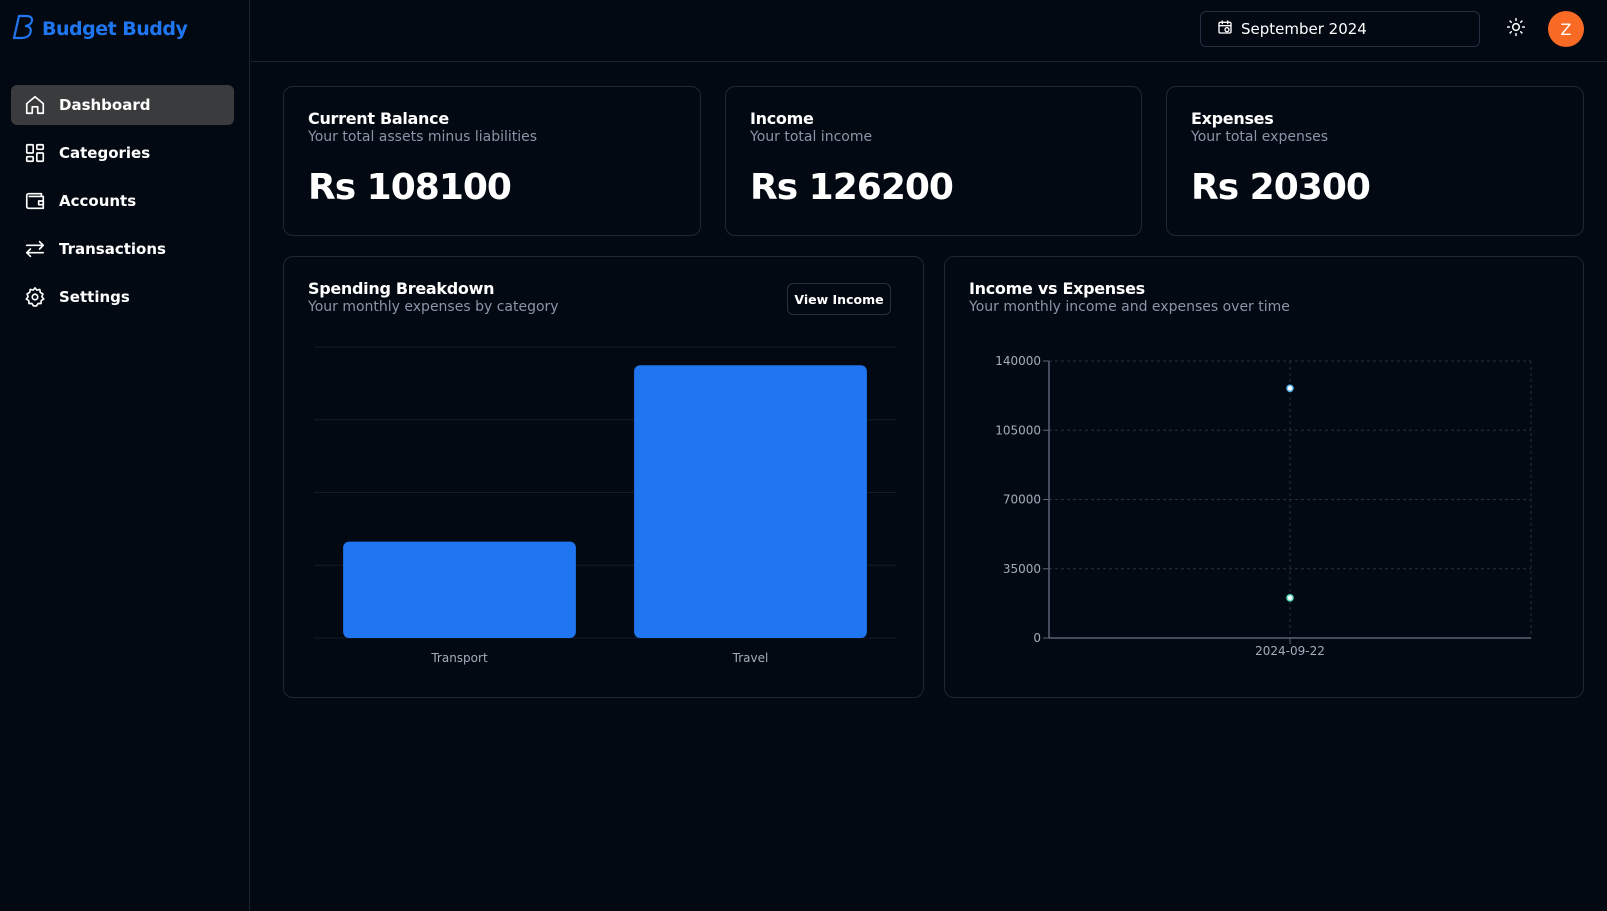 This screenshot has width=1607, height=911. What do you see at coordinates (1263, 506) in the screenshot?
I see `income-expense-scatter-chart: 0 35000 70000 105000 140000 2024-09-22` at bounding box center [1263, 506].